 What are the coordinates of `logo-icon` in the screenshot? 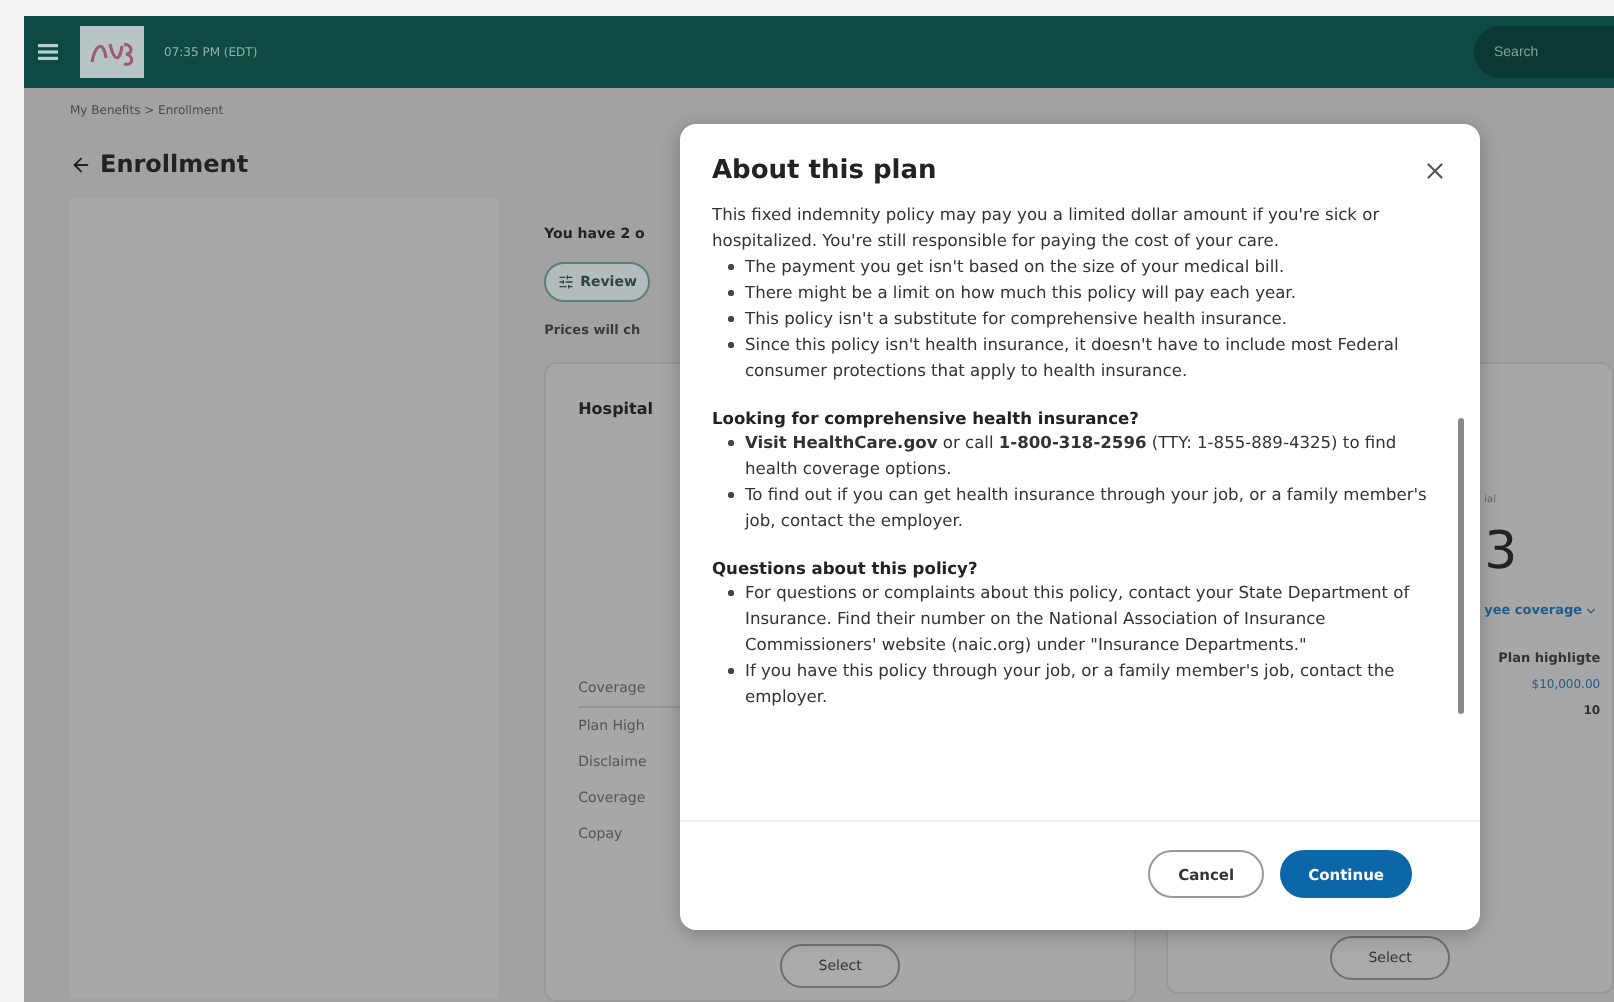 It's located at (112, 52).